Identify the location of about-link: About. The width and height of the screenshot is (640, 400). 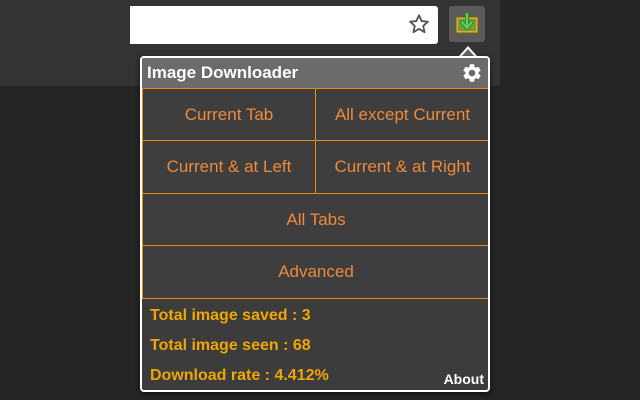
(464, 379).